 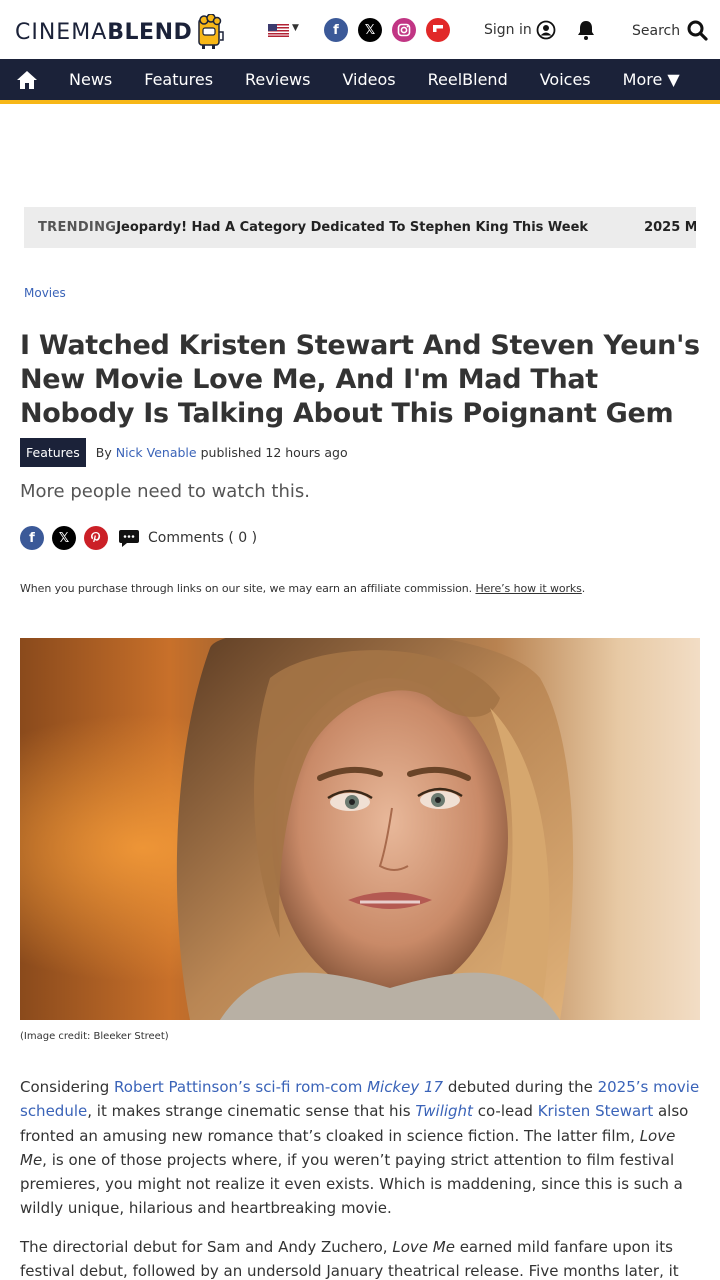 I want to click on share-bar: f 𝕏 Comments ( 0 ), so click(x=138, y=538).